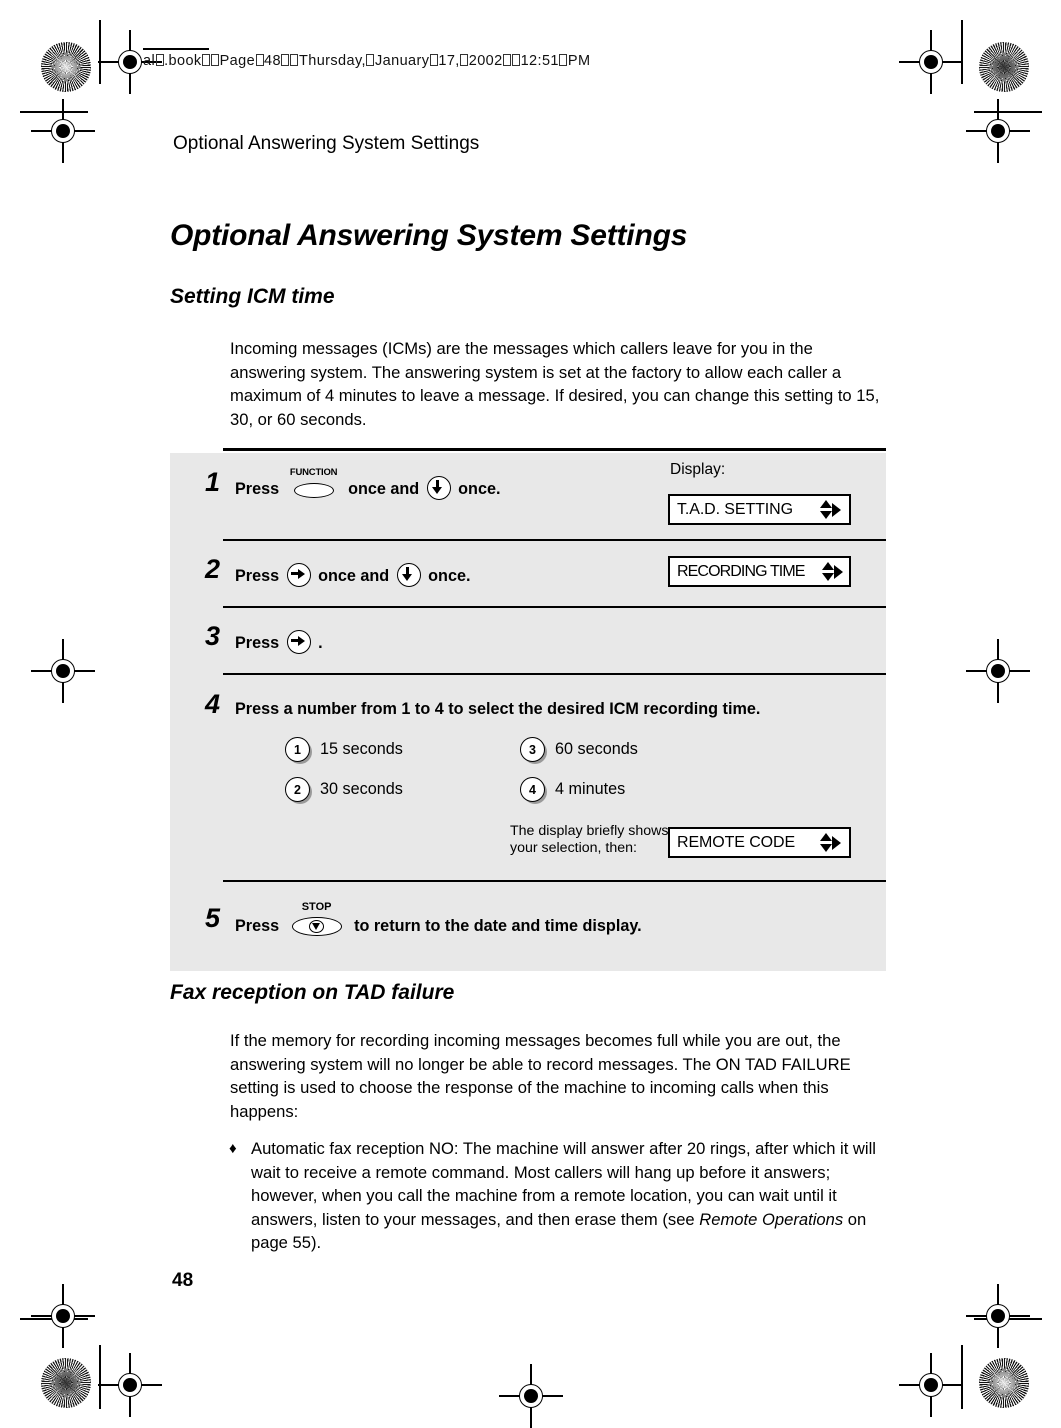 The height and width of the screenshot is (1428, 1061). What do you see at coordinates (213, 636) in the screenshot?
I see `step-3-number: 3` at bounding box center [213, 636].